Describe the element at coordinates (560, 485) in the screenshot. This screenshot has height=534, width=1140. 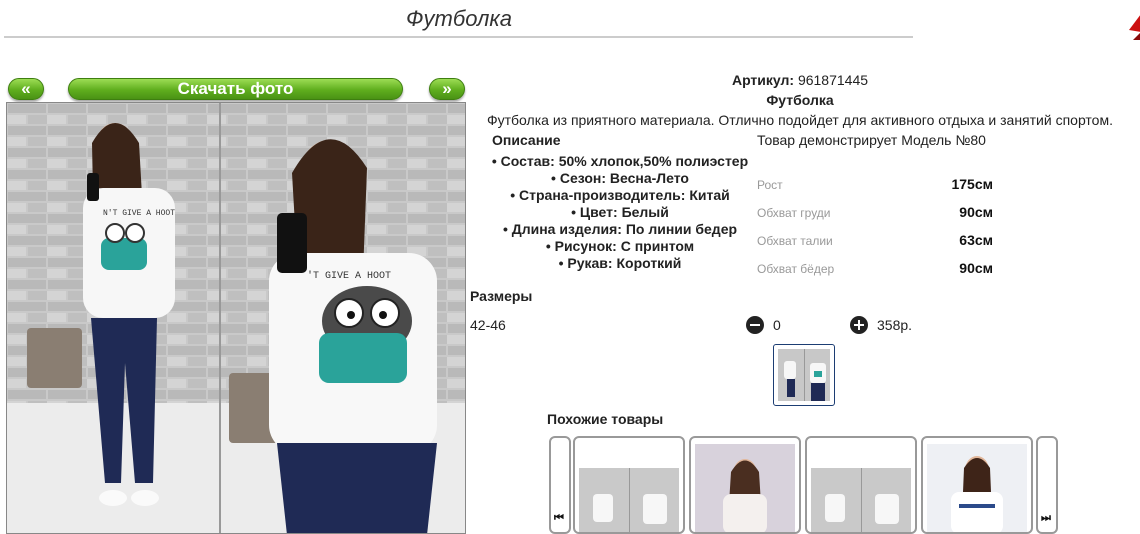
I see `carousel-prev-button: ⏮` at that location.